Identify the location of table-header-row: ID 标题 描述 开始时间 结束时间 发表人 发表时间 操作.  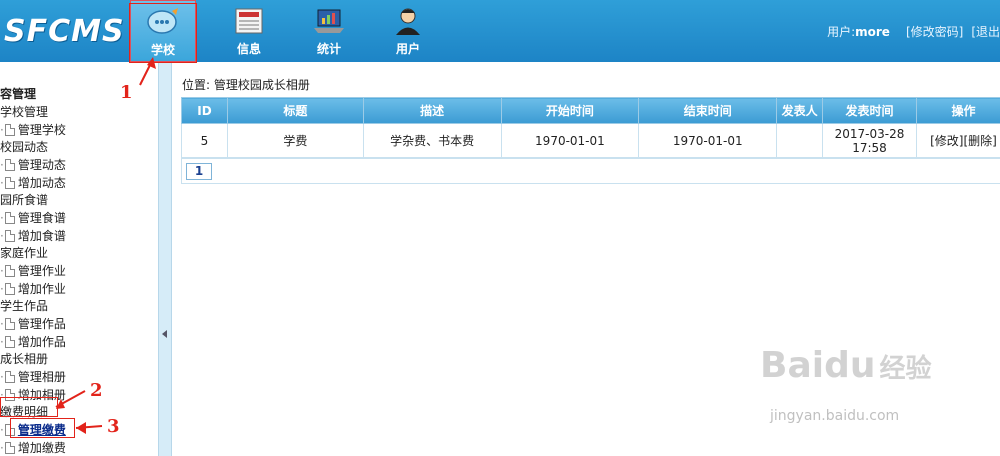
(590, 110).